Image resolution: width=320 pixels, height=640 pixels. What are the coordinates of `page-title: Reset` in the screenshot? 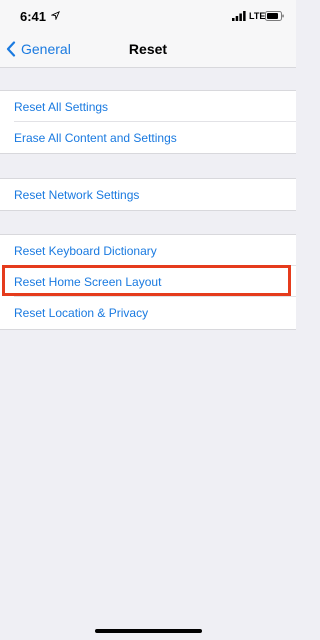 It's located at (148, 49).